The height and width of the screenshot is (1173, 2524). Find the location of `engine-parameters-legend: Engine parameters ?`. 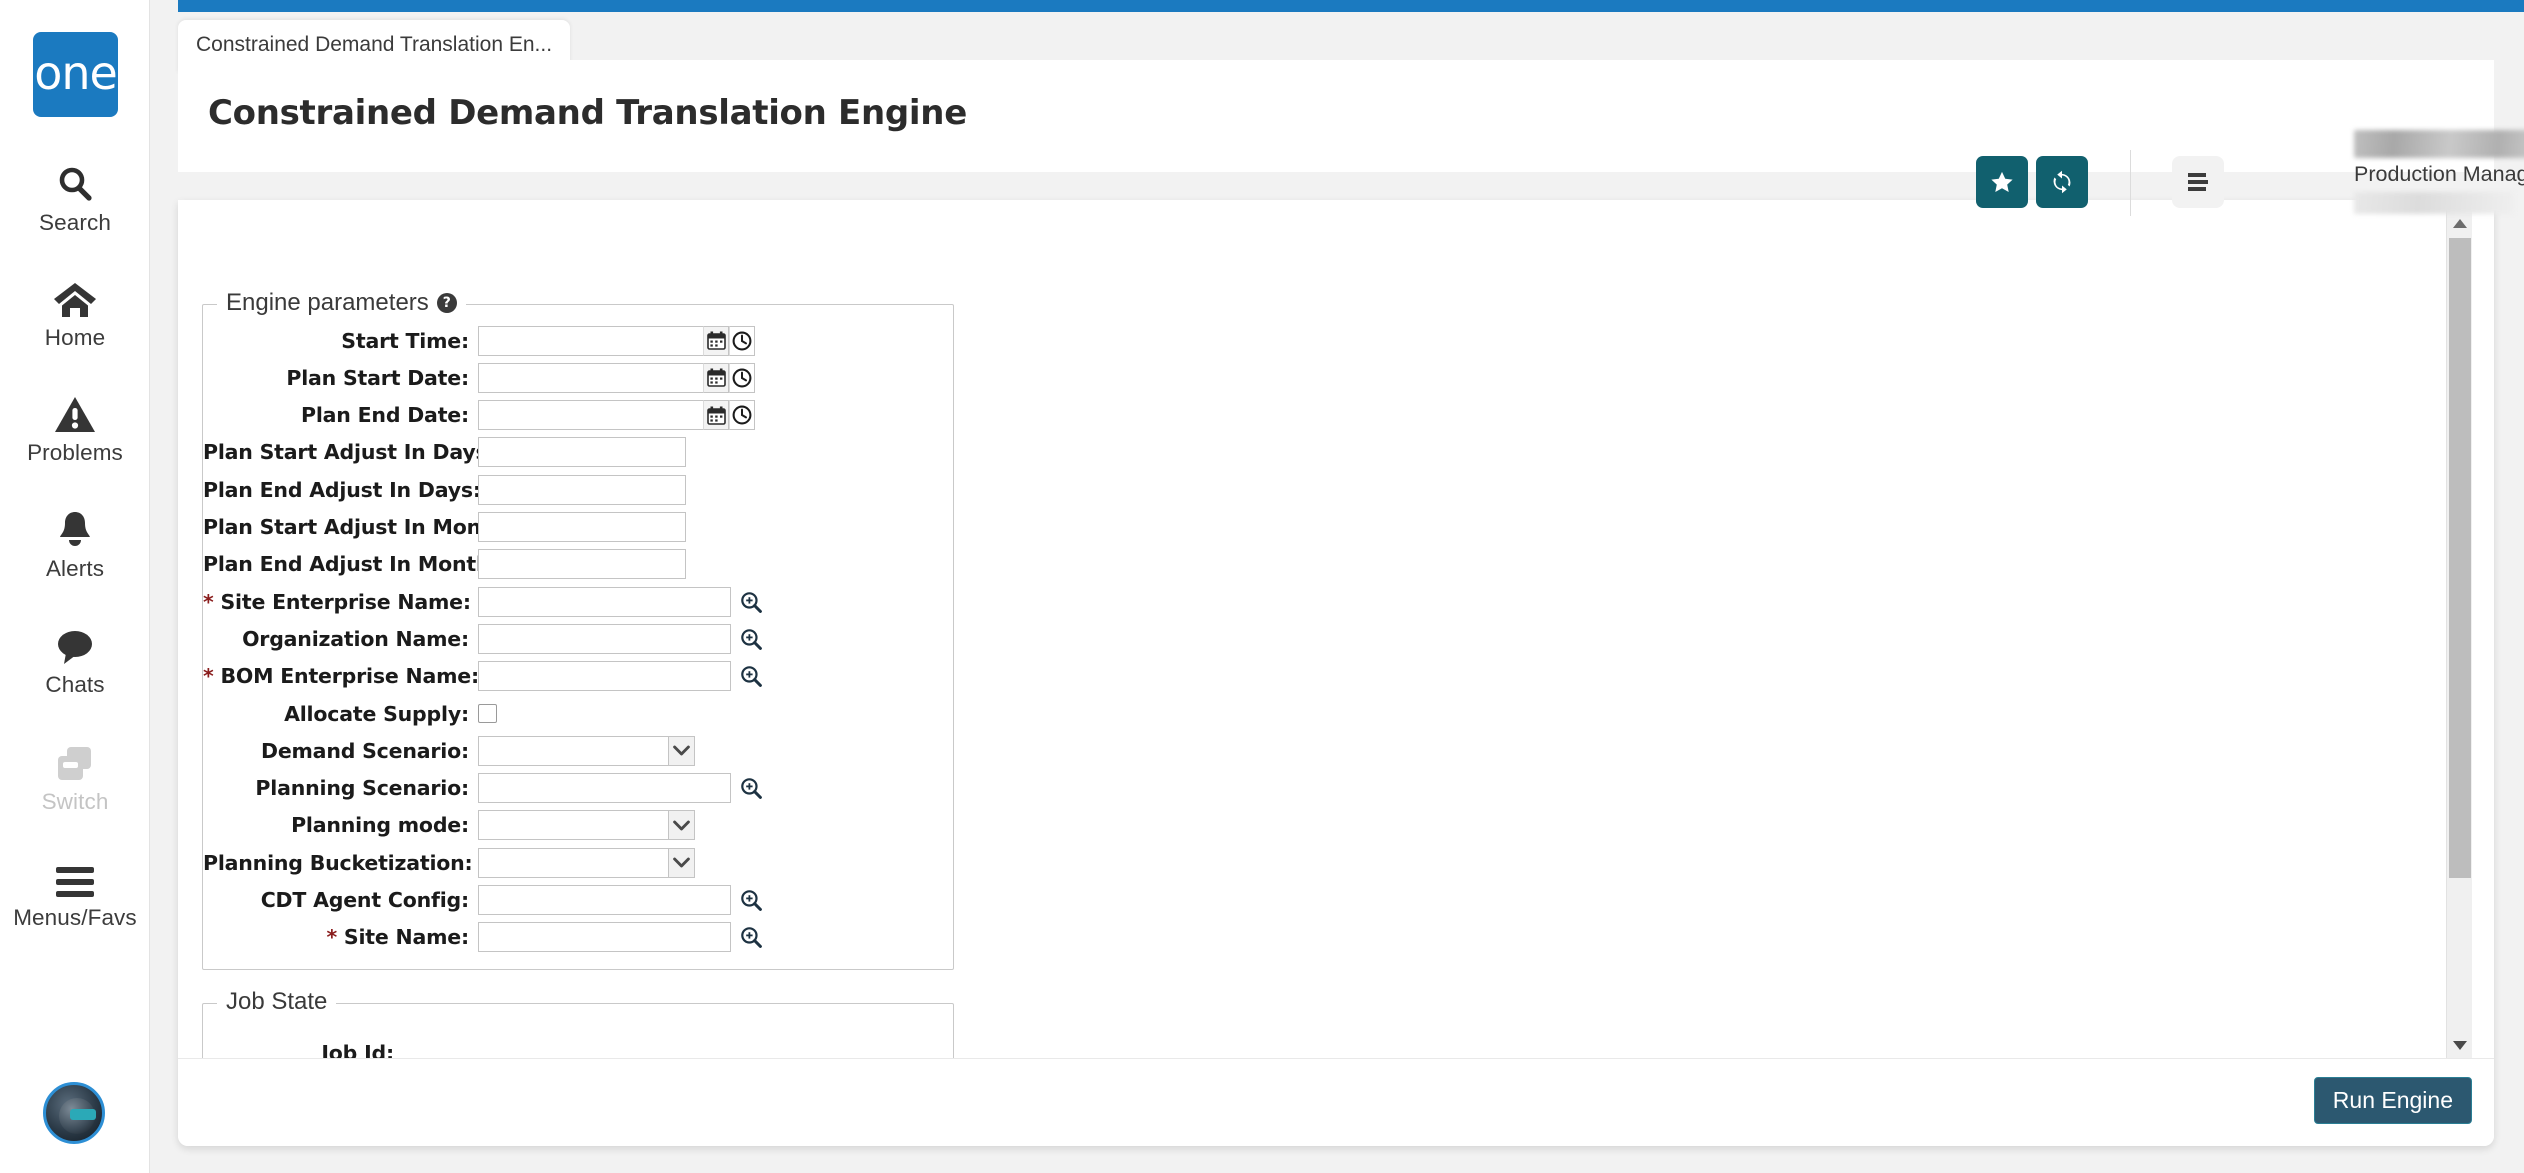

engine-parameters-legend: Engine parameters ? is located at coordinates (341, 303).